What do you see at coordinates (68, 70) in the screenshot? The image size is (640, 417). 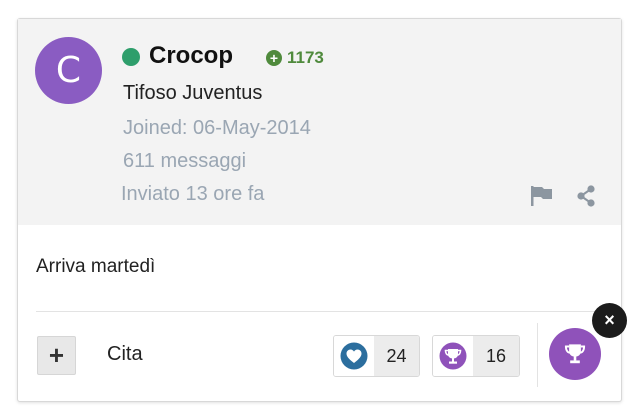 I see `avatar: C` at bounding box center [68, 70].